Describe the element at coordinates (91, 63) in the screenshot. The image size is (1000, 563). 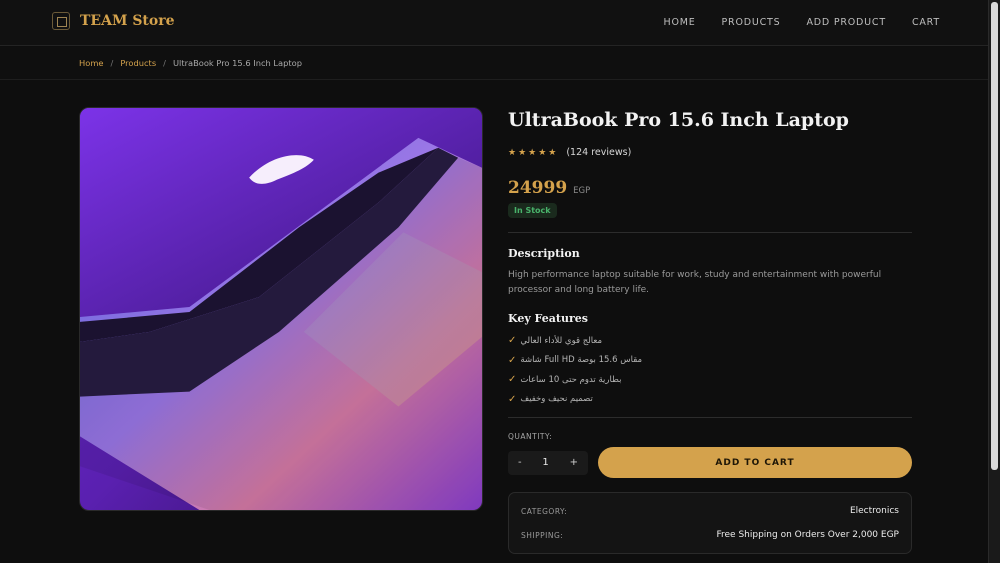
I see `breadcrumb-home: Home` at that location.